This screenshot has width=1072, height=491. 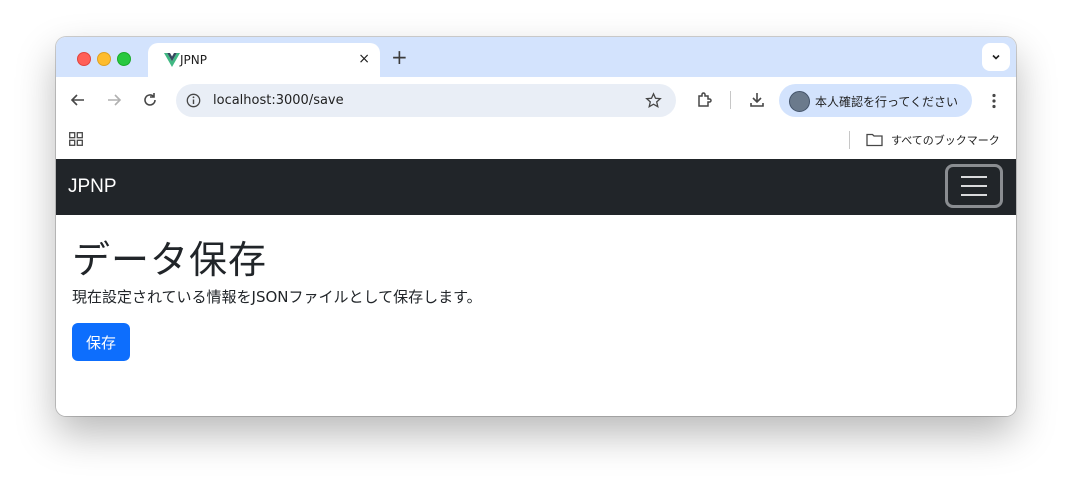 What do you see at coordinates (193, 100) in the screenshot?
I see `info-icon` at bounding box center [193, 100].